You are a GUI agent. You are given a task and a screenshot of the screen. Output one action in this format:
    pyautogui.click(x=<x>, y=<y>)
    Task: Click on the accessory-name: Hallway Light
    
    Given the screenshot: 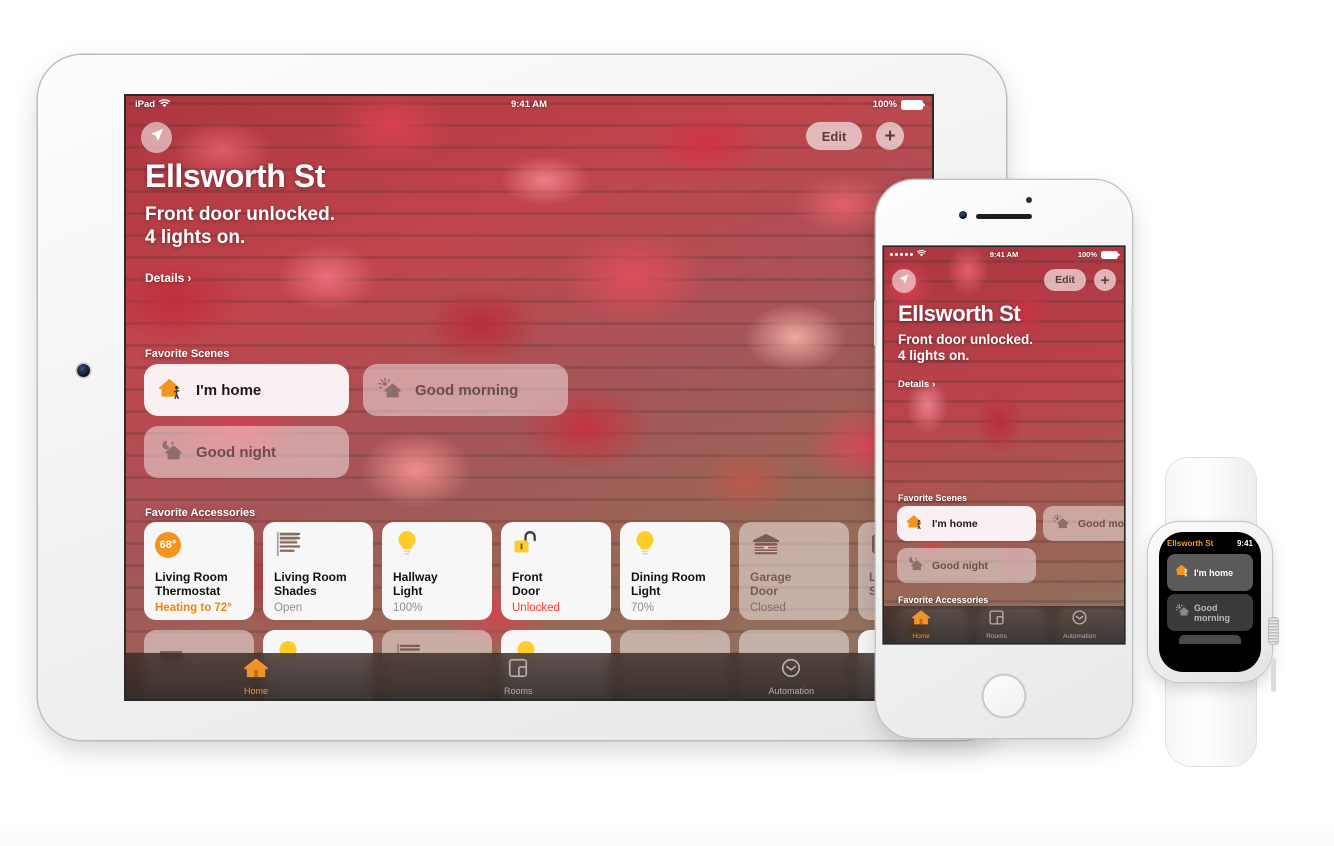 What is the action you would take?
    pyautogui.click(x=415, y=584)
    